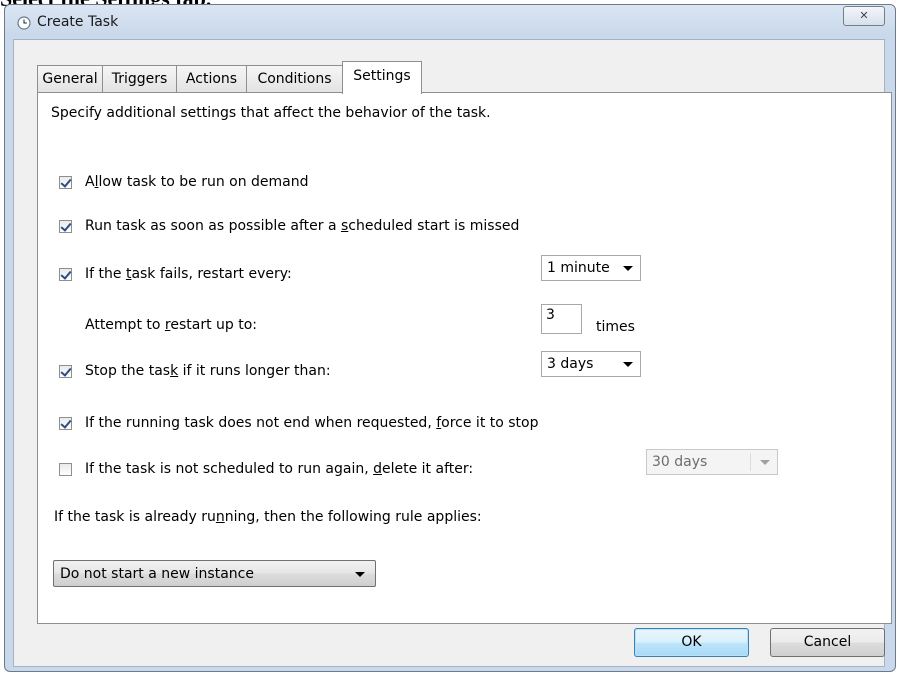 This screenshot has width=900, height=679. Describe the element at coordinates (65, 371) in the screenshot. I see `stop-if-longer-checkbox` at that location.